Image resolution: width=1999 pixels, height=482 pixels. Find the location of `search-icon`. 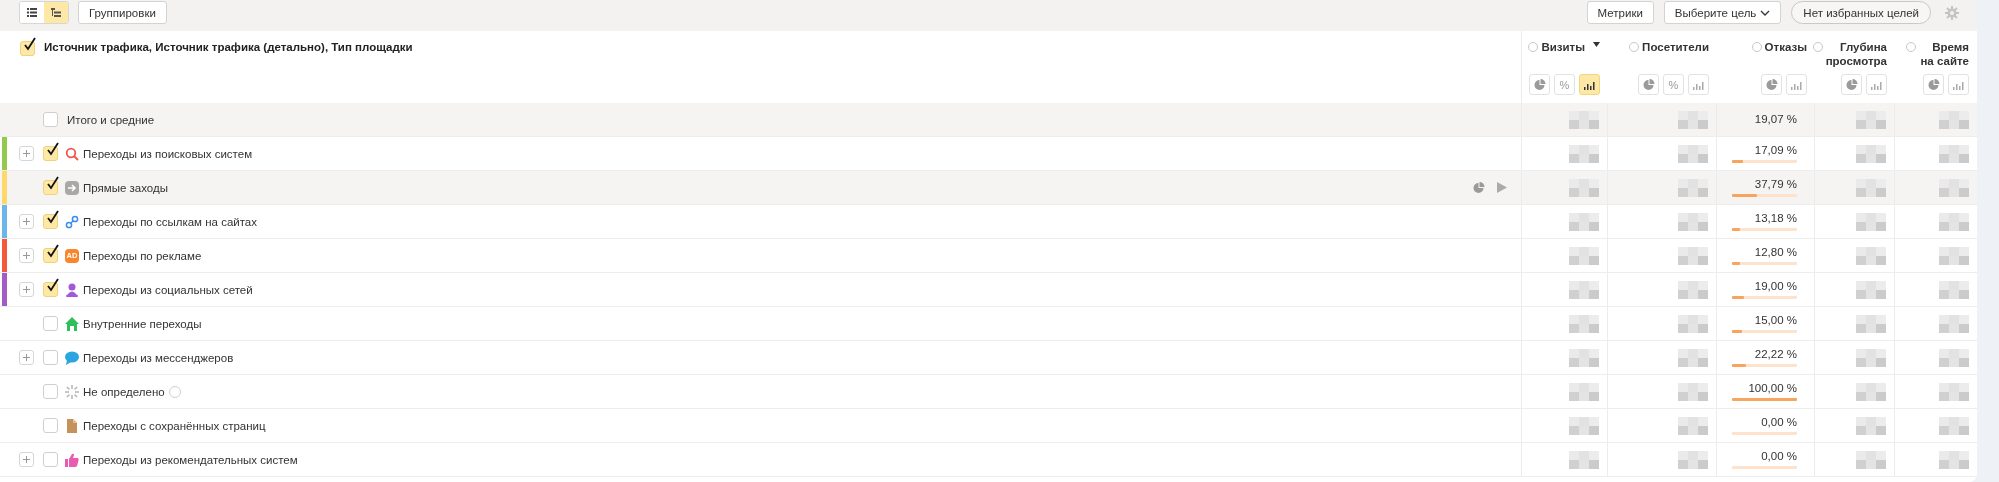

search-icon is located at coordinates (72, 153).